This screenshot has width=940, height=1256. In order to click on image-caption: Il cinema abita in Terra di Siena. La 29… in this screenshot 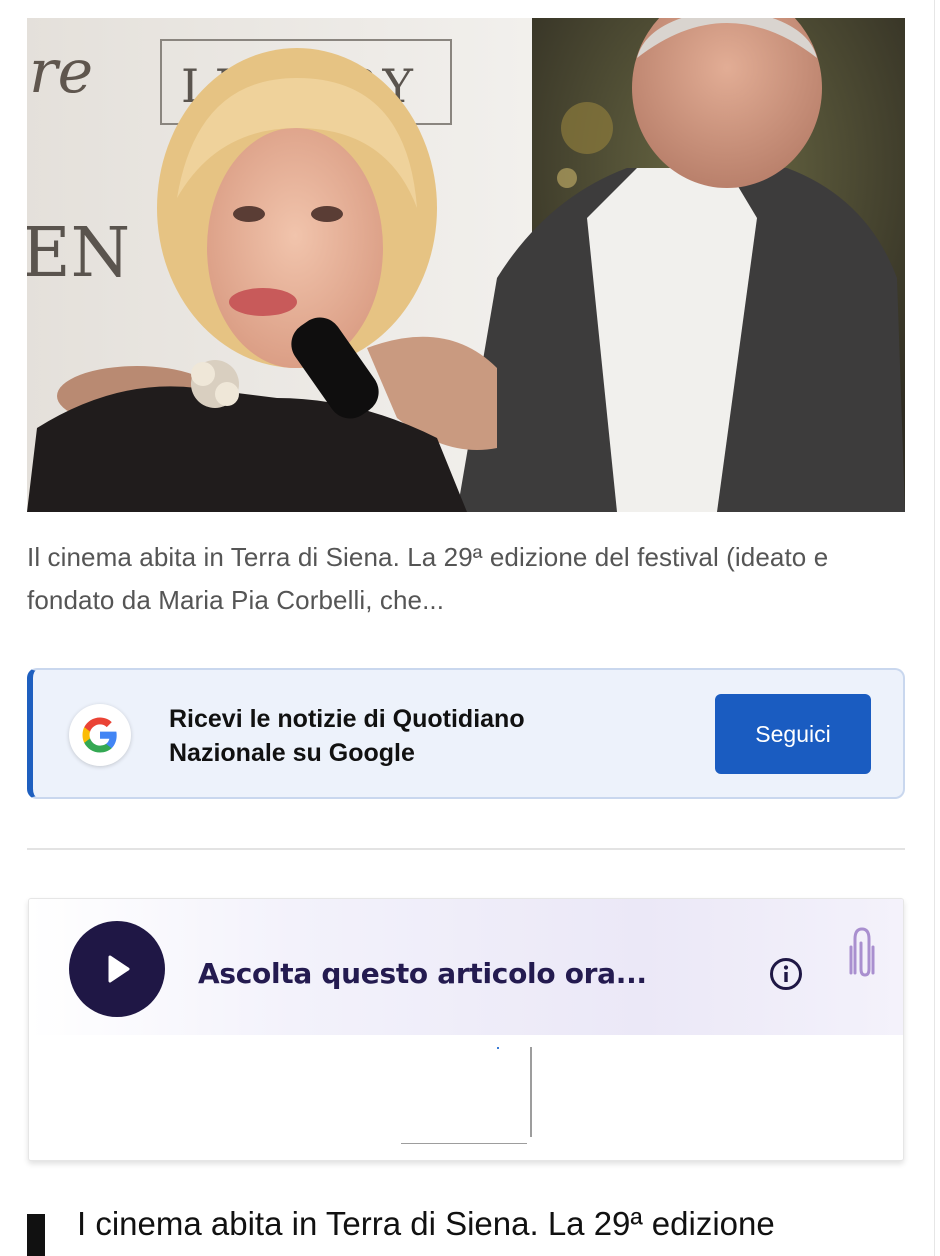, I will do `click(428, 578)`.